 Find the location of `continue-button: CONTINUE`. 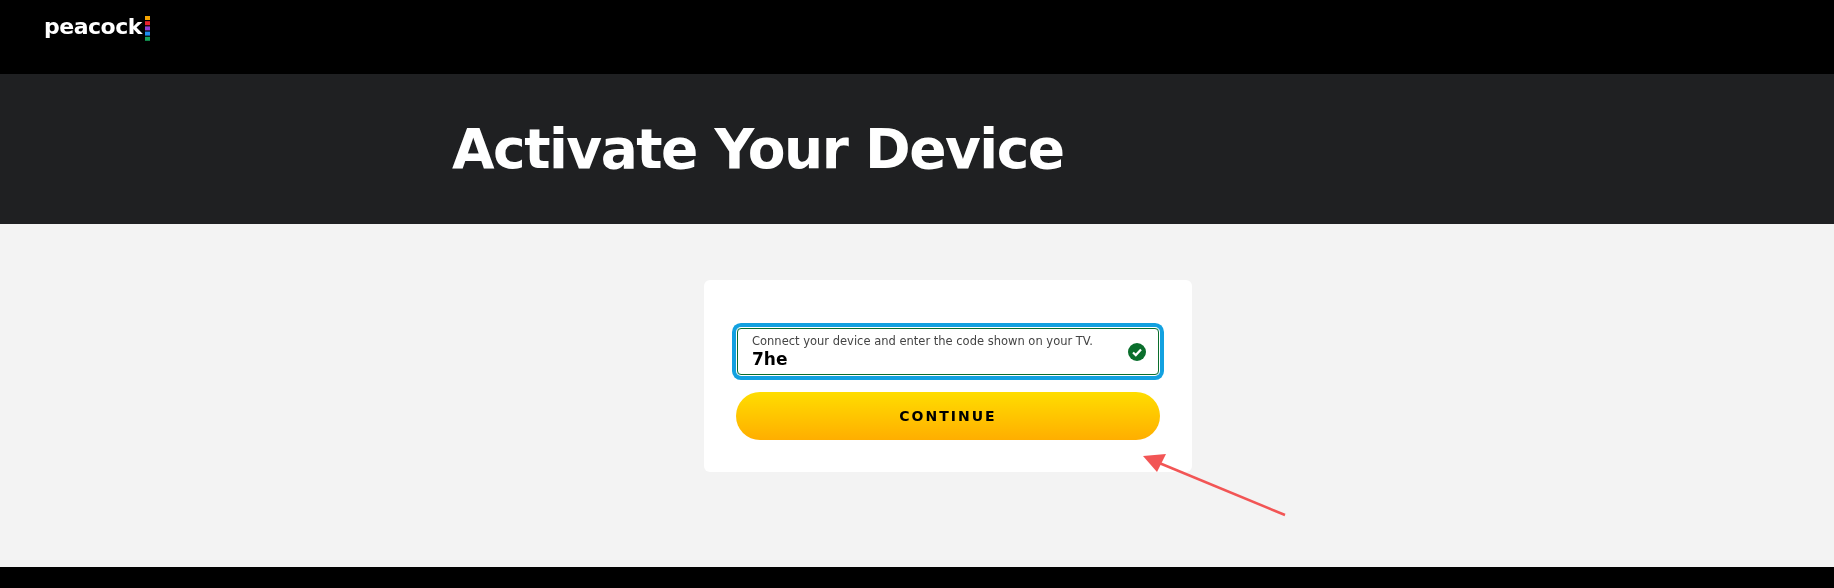

continue-button: CONTINUE is located at coordinates (948, 416).